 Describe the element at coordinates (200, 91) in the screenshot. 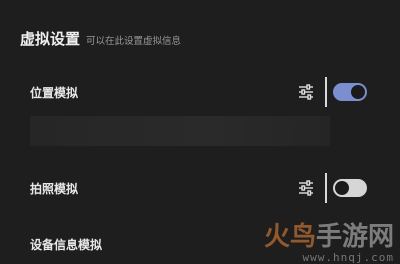

I see `setting-row-location: 位置模拟` at that location.